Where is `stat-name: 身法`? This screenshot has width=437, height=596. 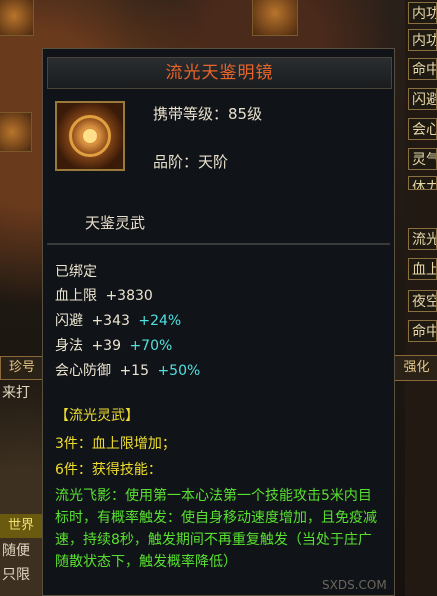 stat-name: 身法 is located at coordinates (69, 346).